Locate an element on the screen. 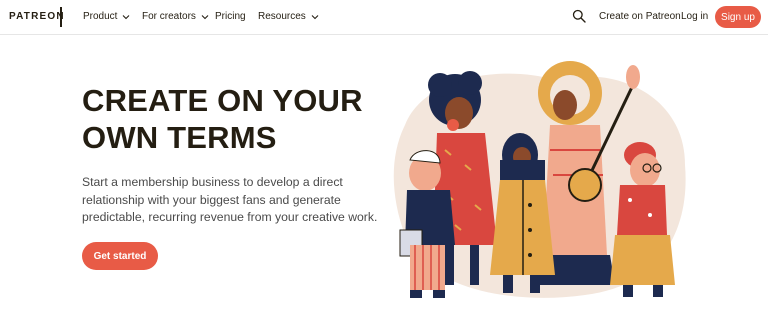  nav-item-pricing: Pricing is located at coordinates (230, 16).